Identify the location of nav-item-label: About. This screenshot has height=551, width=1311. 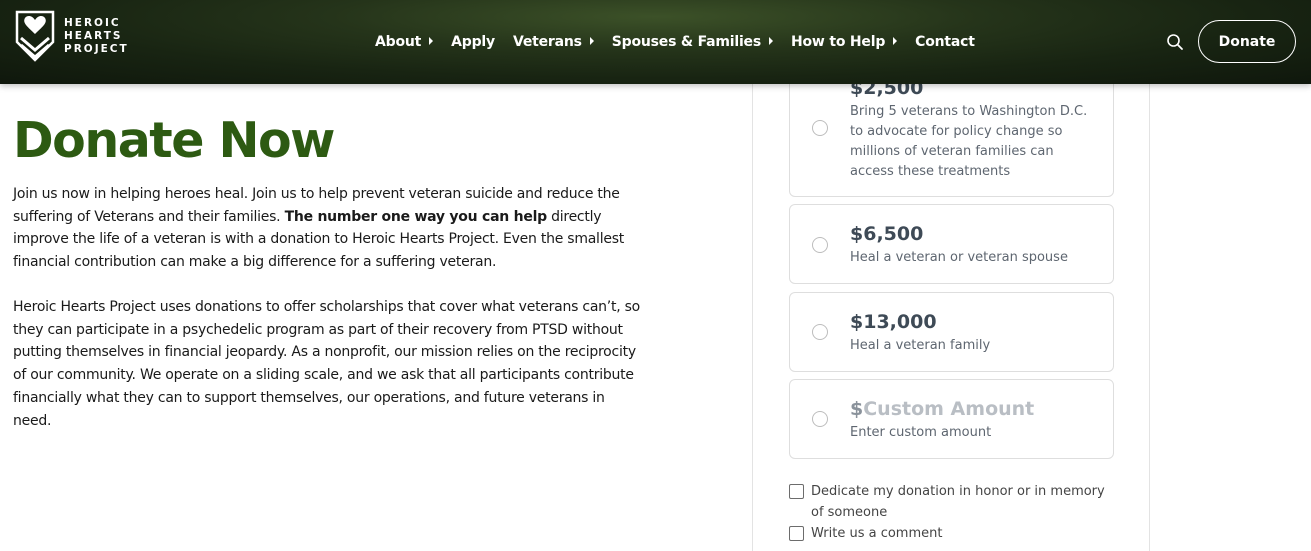
(398, 42).